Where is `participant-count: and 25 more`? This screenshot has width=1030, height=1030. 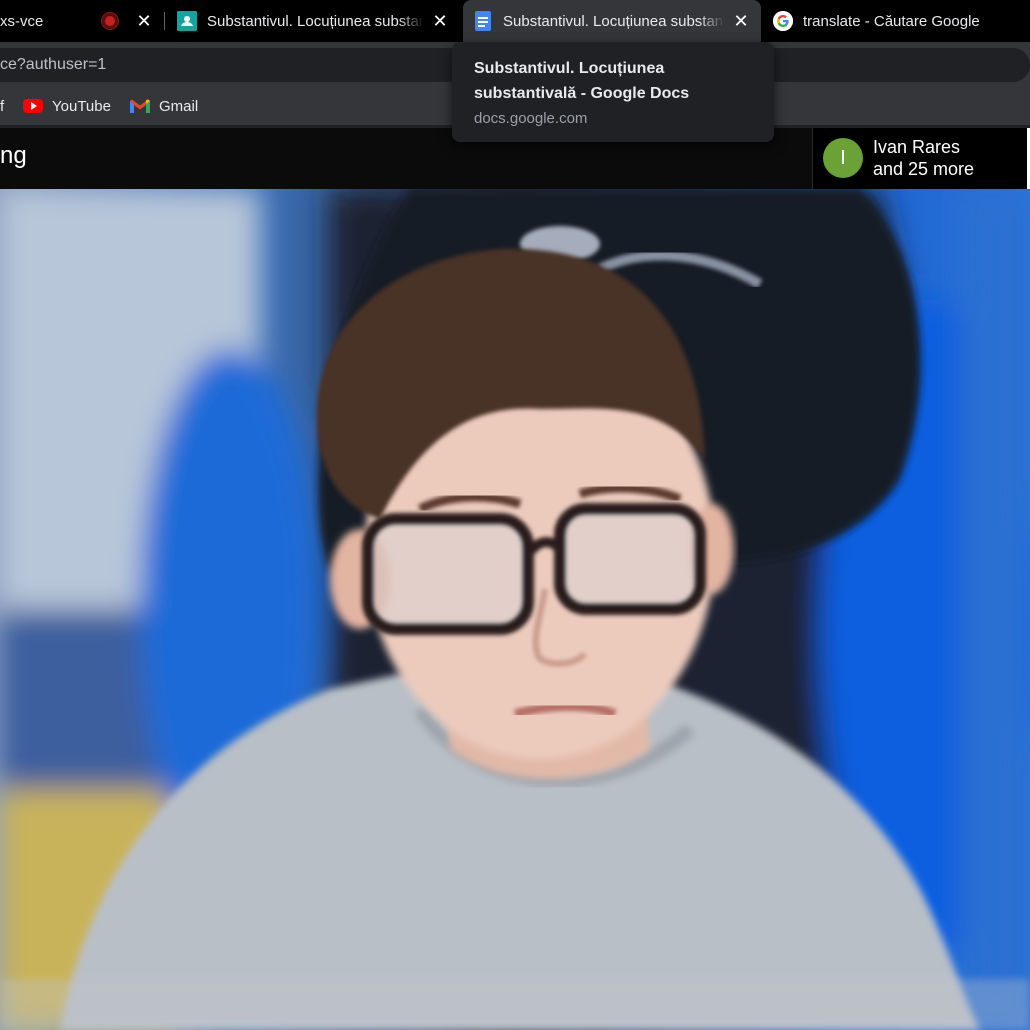 participant-count: and 25 more is located at coordinates (924, 169).